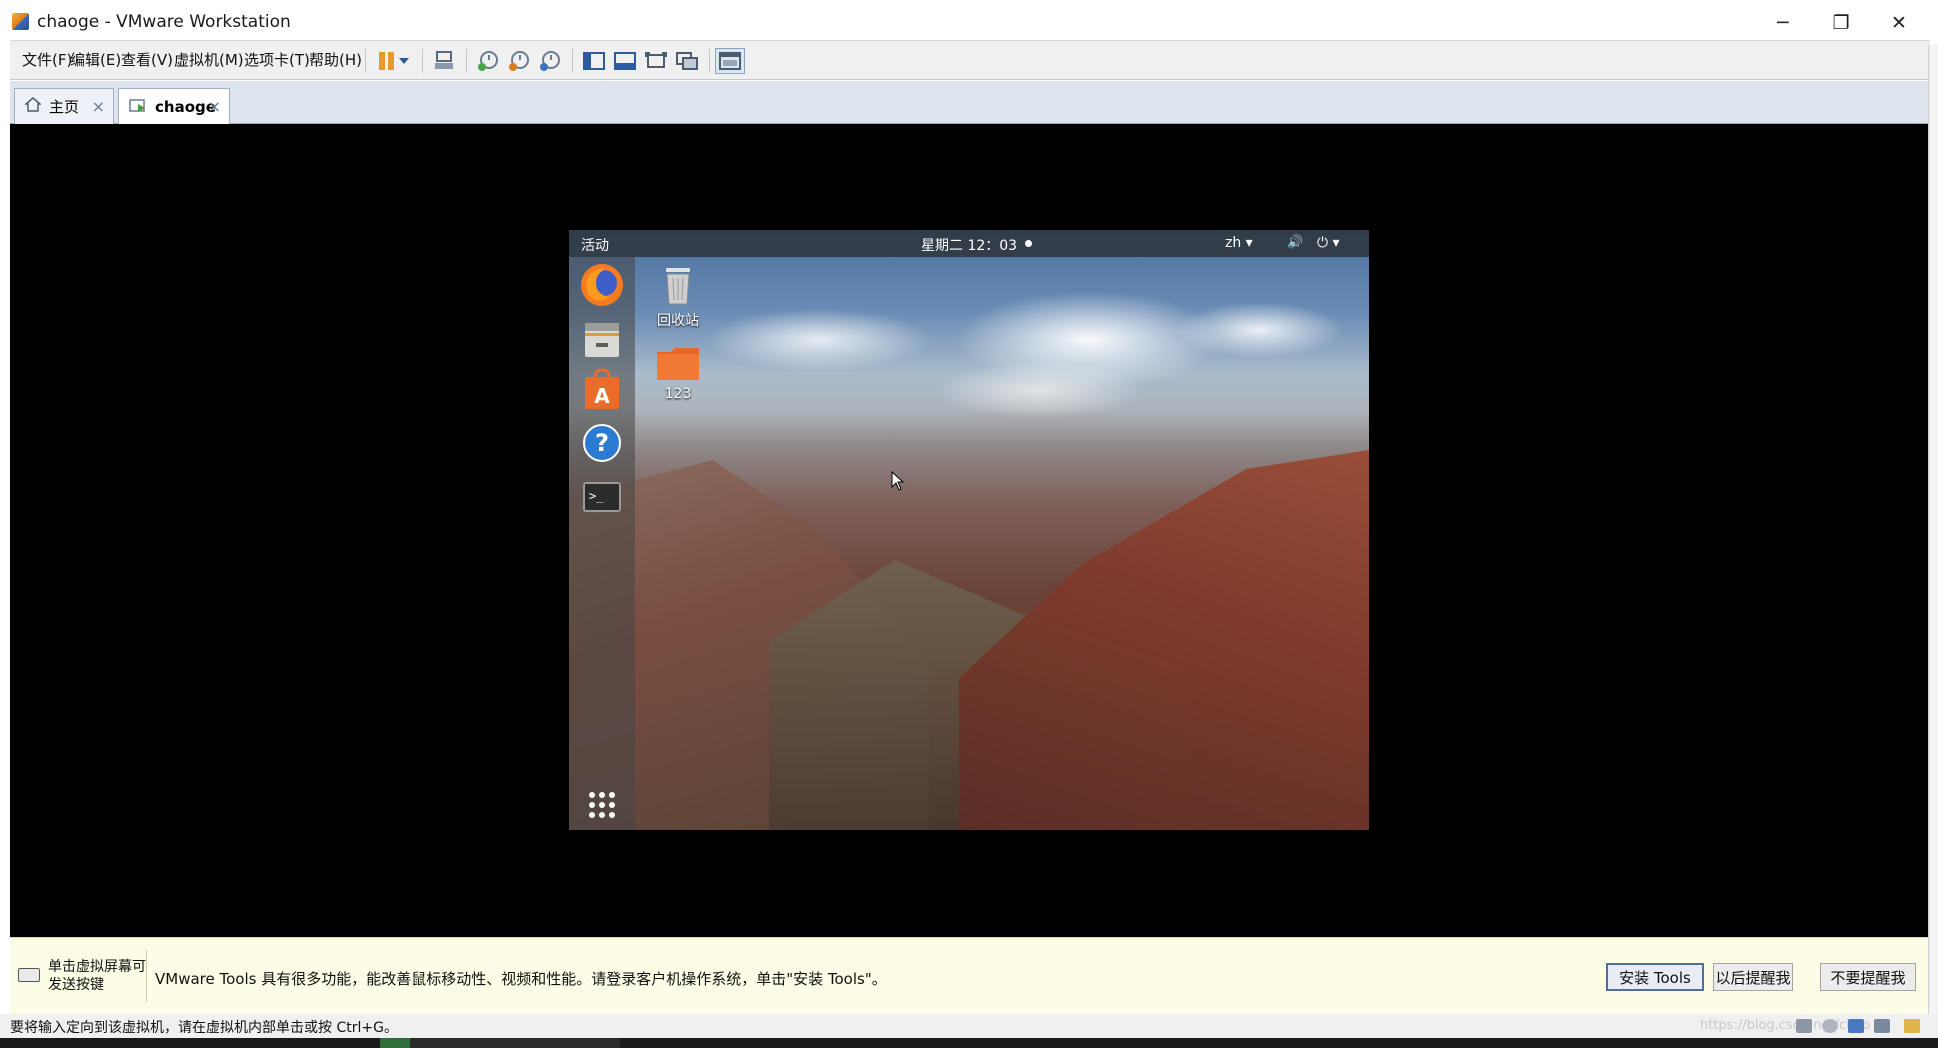 Image resolution: width=1938 pixels, height=1048 pixels. What do you see at coordinates (1239, 243) in the screenshot?
I see `input-method-menu: zh ▾` at bounding box center [1239, 243].